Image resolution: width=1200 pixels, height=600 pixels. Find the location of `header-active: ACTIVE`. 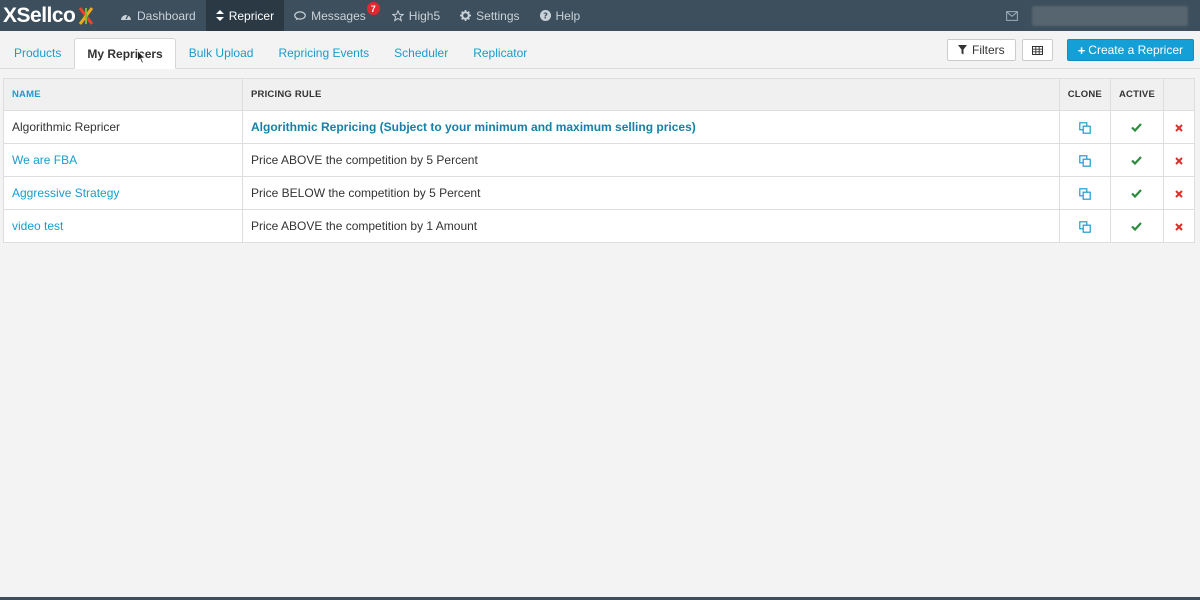

header-active: ACTIVE is located at coordinates (1137, 94).